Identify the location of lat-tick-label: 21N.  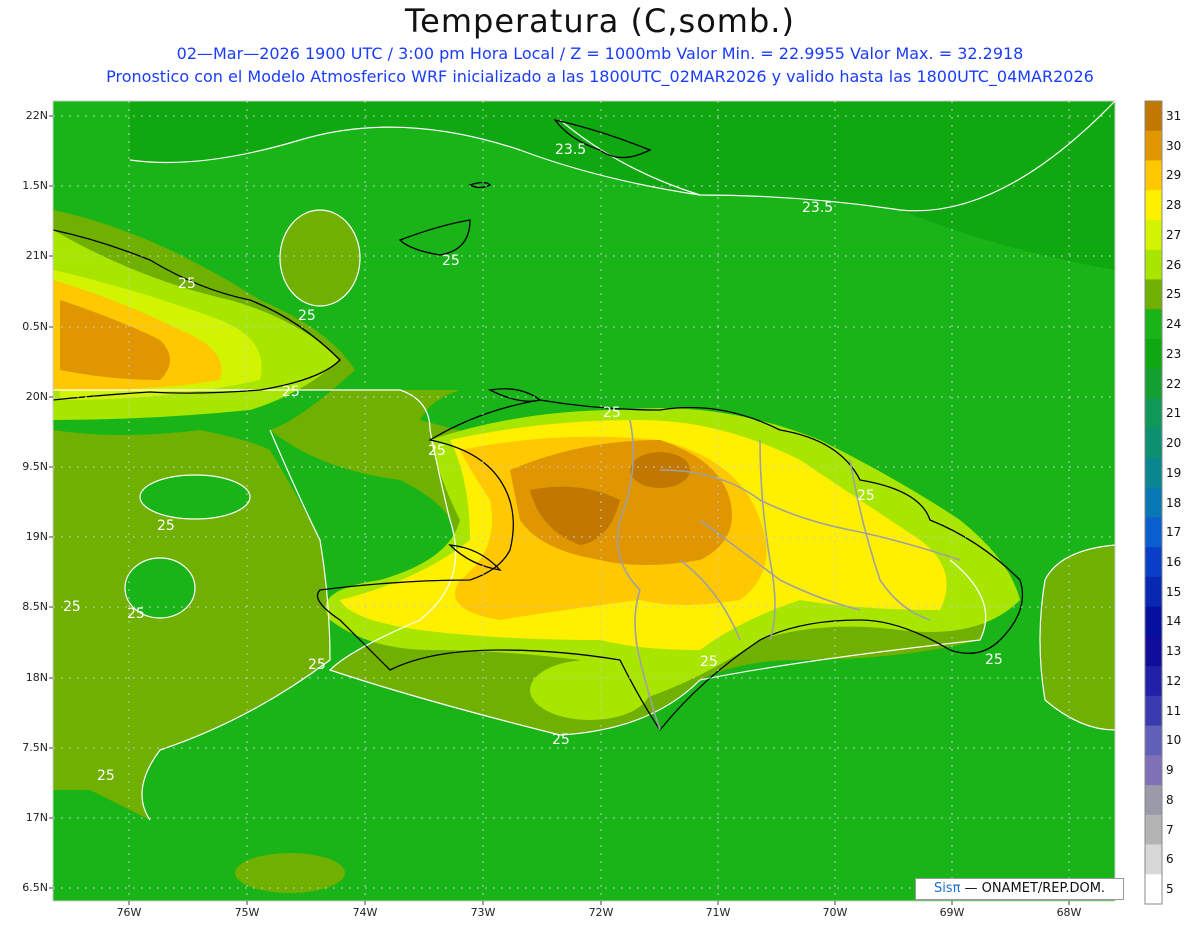
(36, 255).